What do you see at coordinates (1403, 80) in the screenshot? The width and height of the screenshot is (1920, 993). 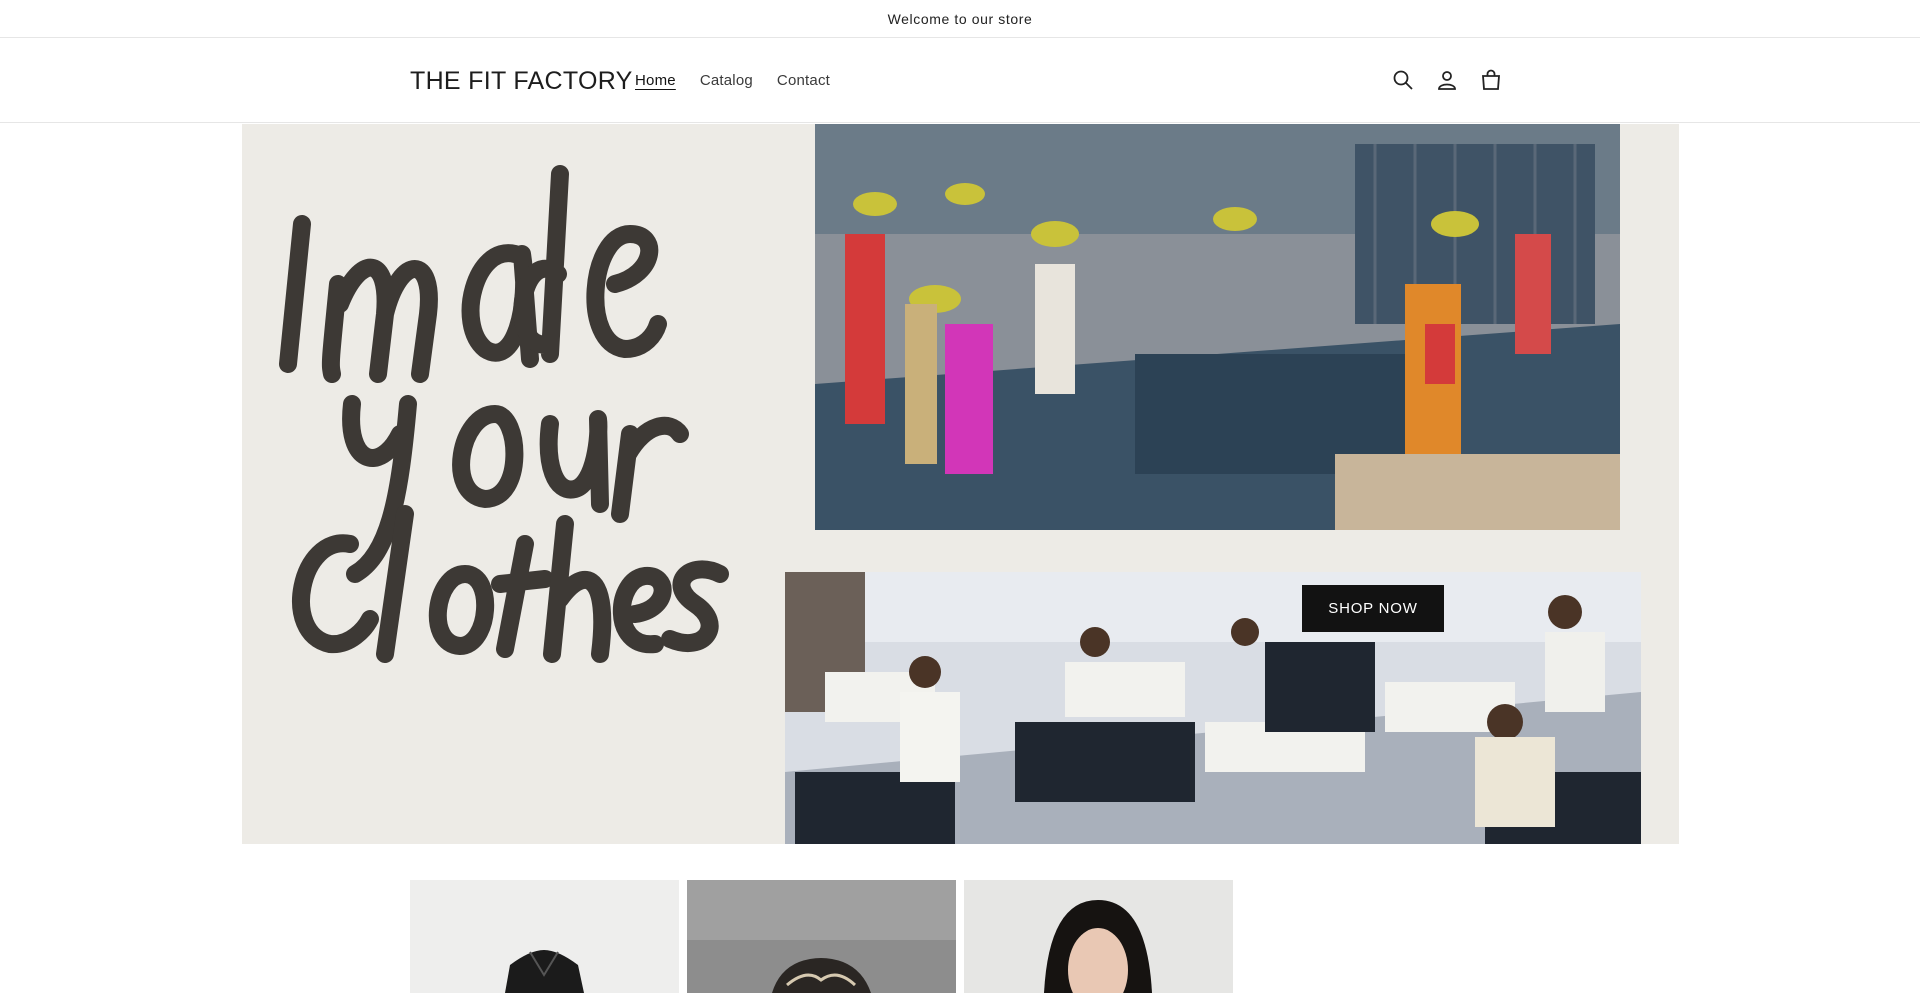 I see `search-icon` at bounding box center [1403, 80].